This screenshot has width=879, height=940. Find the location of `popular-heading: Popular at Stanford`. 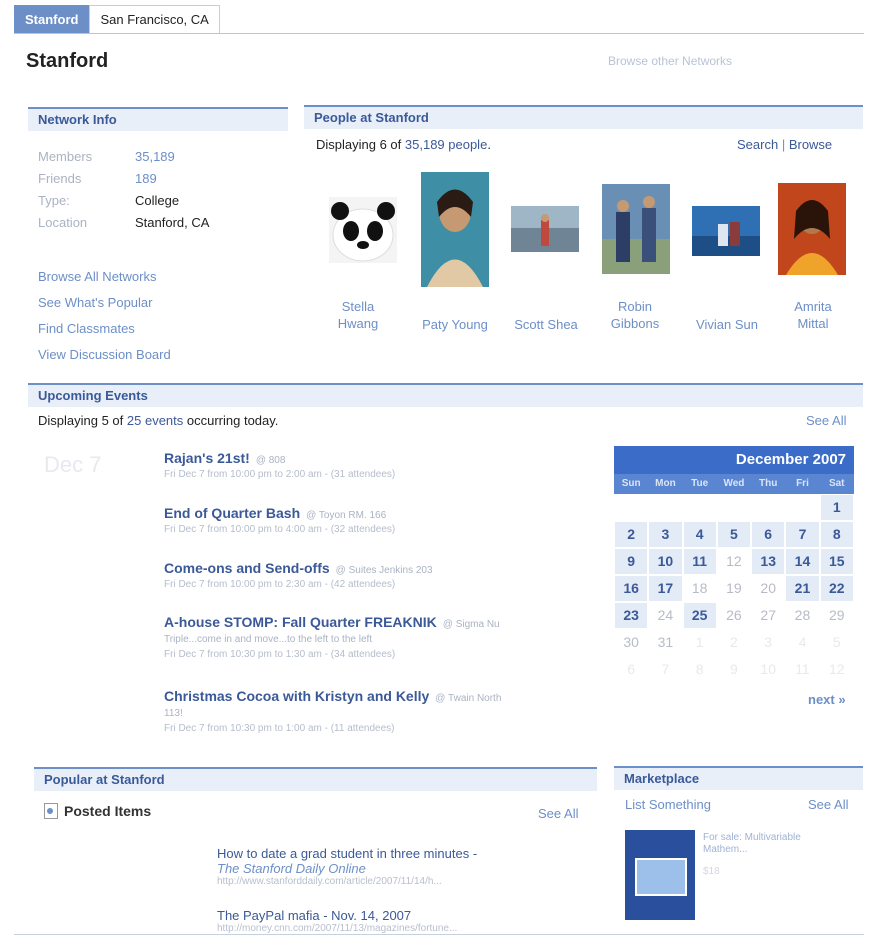

popular-heading: Popular at Stanford is located at coordinates (315, 779).